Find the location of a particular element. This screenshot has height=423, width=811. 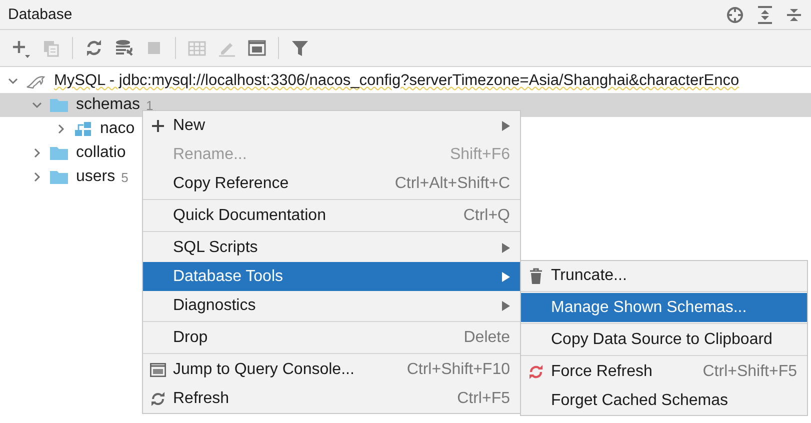

shortcut-label: Ctrl+Q is located at coordinates (486, 215).